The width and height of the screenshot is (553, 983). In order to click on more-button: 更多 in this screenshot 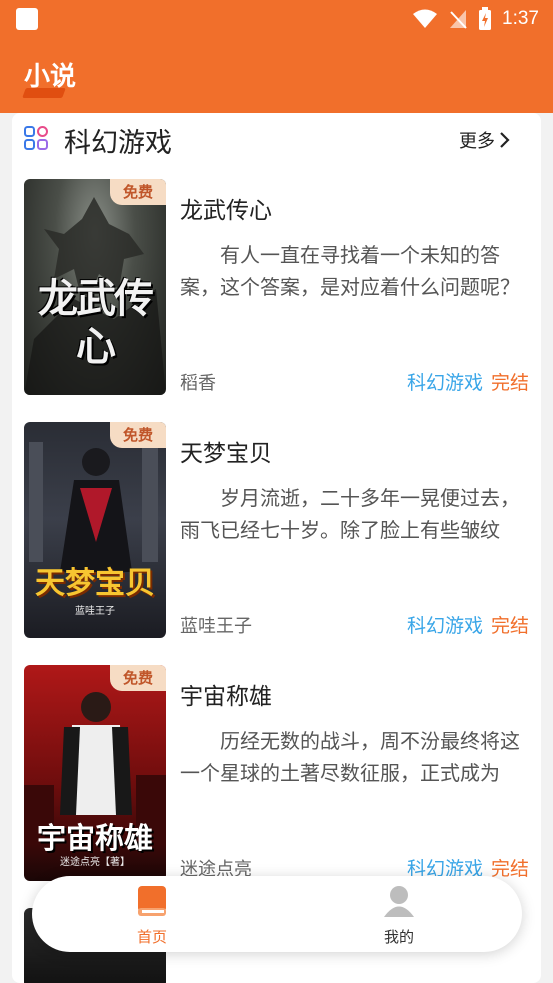, I will do `click(485, 140)`.